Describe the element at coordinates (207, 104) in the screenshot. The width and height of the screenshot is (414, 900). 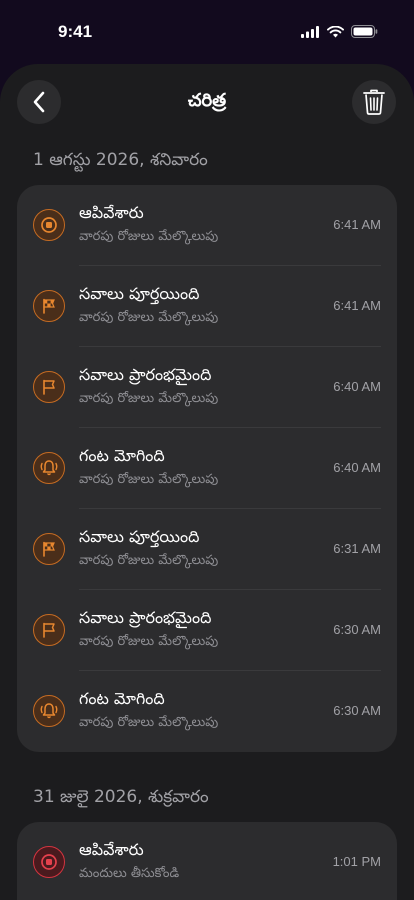
I see `header: చరిత్ర` at that location.